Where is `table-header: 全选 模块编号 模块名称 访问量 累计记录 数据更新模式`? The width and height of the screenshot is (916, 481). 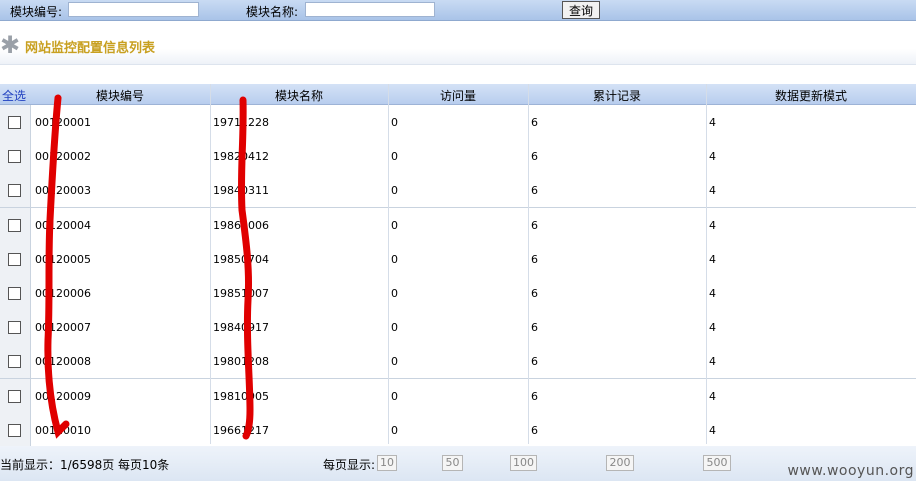 table-header: 全选 模块编号 模块名称 访问量 累计记录 数据更新模式 is located at coordinates (458, 94).